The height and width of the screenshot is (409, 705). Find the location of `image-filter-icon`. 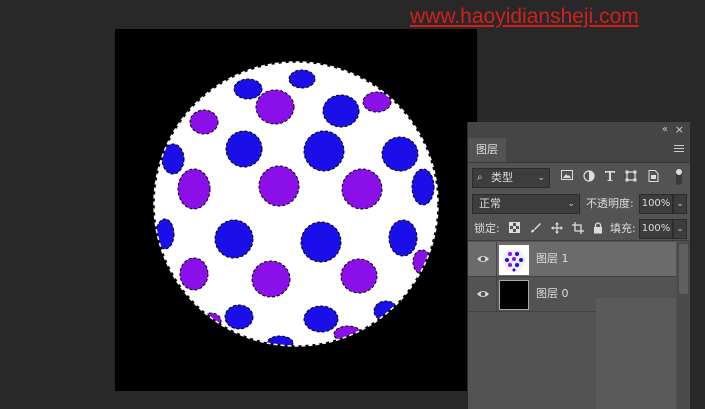

image-filter-icon is located at coordinates (567, 177).